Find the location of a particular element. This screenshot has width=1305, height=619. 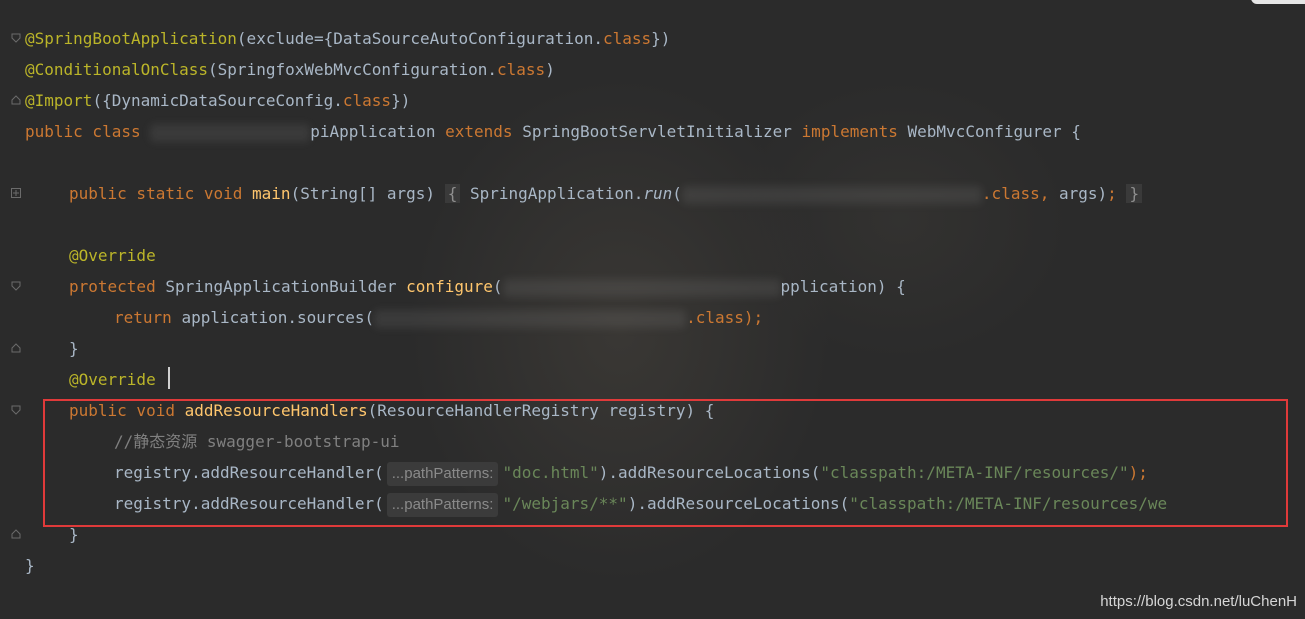

redacted-parameter is located at coordinates (641, 287).